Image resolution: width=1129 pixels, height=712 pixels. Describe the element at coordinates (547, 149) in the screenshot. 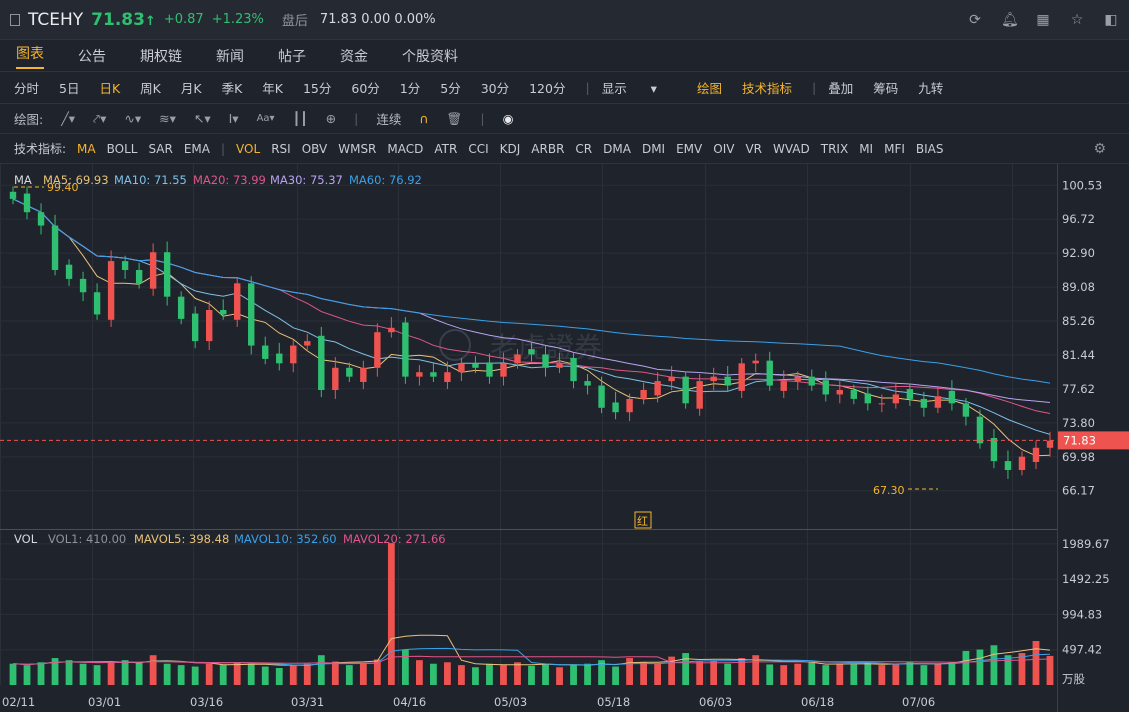

I see `indicator-arbr: ARBR` at that location.